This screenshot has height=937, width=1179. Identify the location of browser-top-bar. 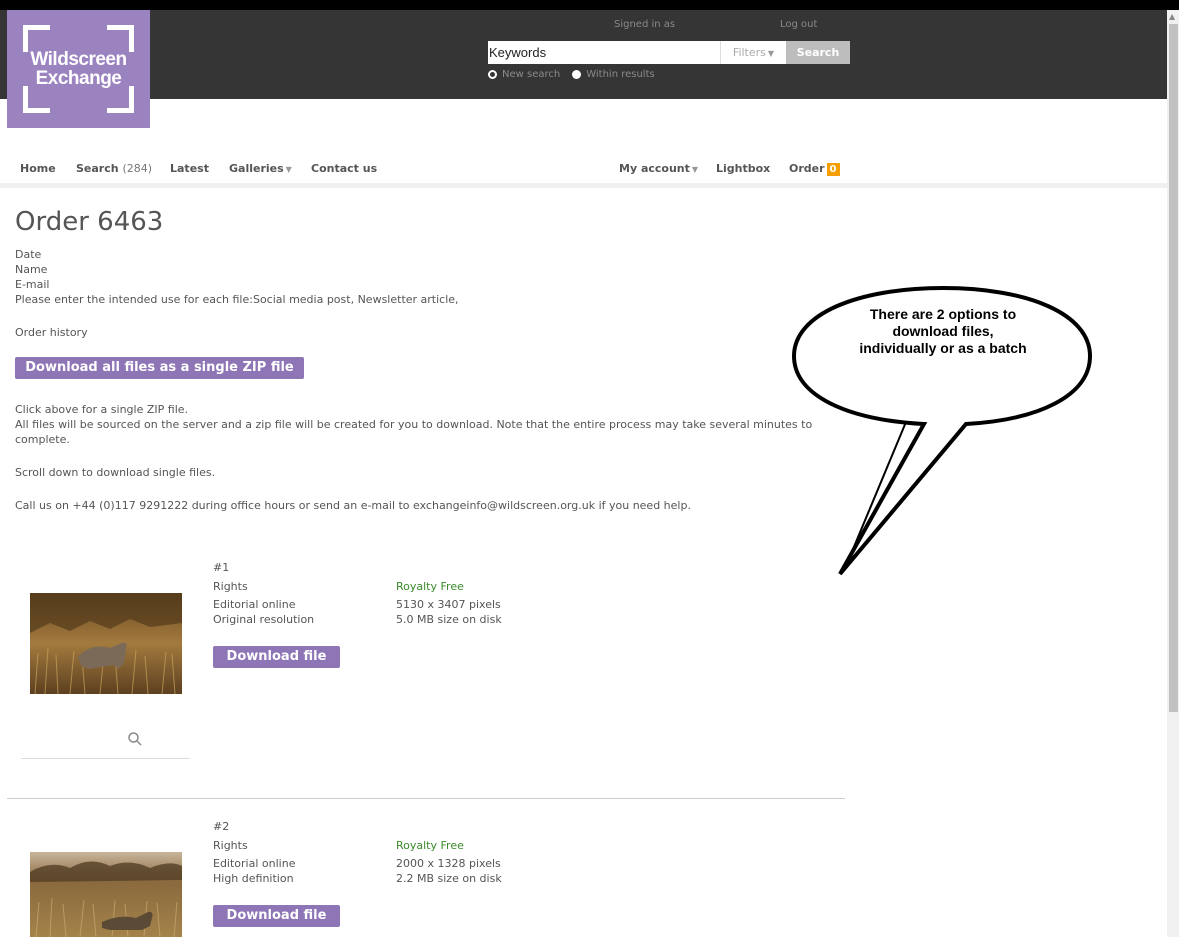
(589, 5).